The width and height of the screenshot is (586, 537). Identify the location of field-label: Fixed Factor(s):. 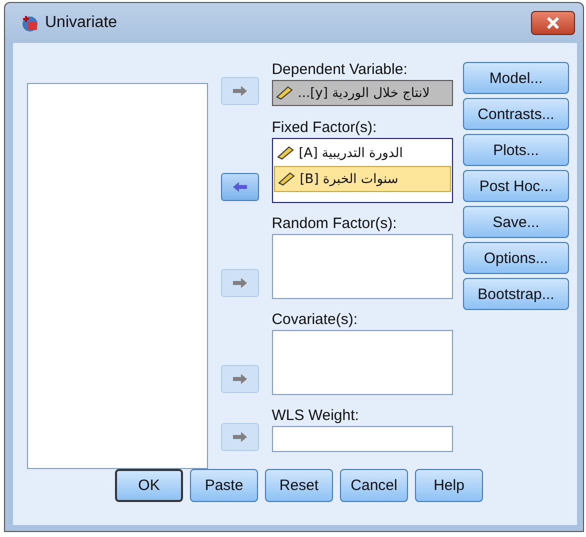
(325, 127).